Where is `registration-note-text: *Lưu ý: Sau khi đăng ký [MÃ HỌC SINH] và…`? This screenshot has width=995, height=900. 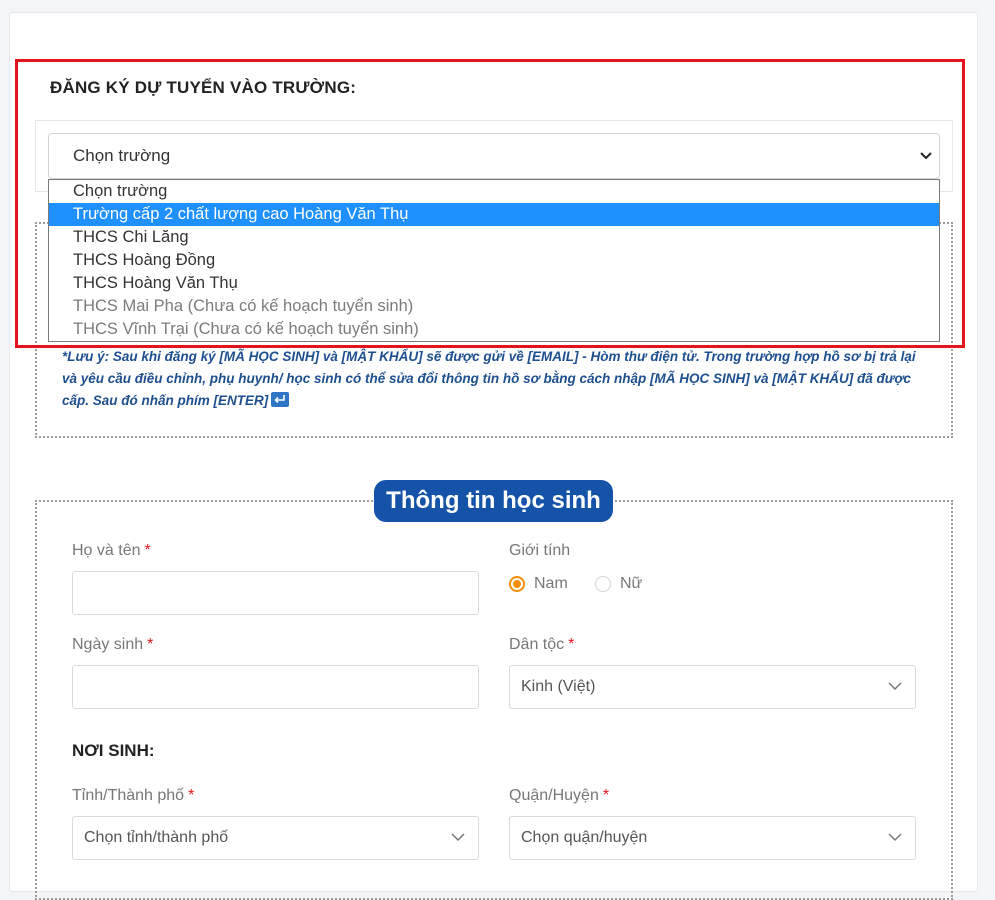 registration-note-text: *Lưu ý: Sau khi đăng ký [MÃ HỌC SINH] và… is located at coordinates (489, 378).